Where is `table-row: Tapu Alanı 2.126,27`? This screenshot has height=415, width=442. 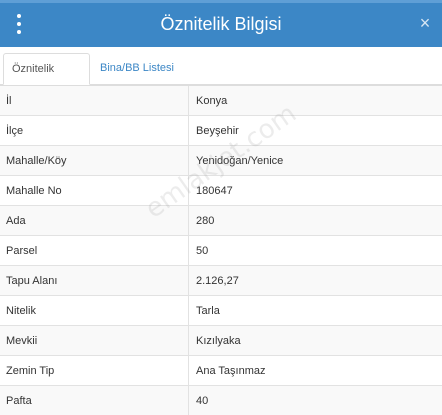 table-row: Tapu Alanı 2.126,27 is located at coordinates (221, 281).